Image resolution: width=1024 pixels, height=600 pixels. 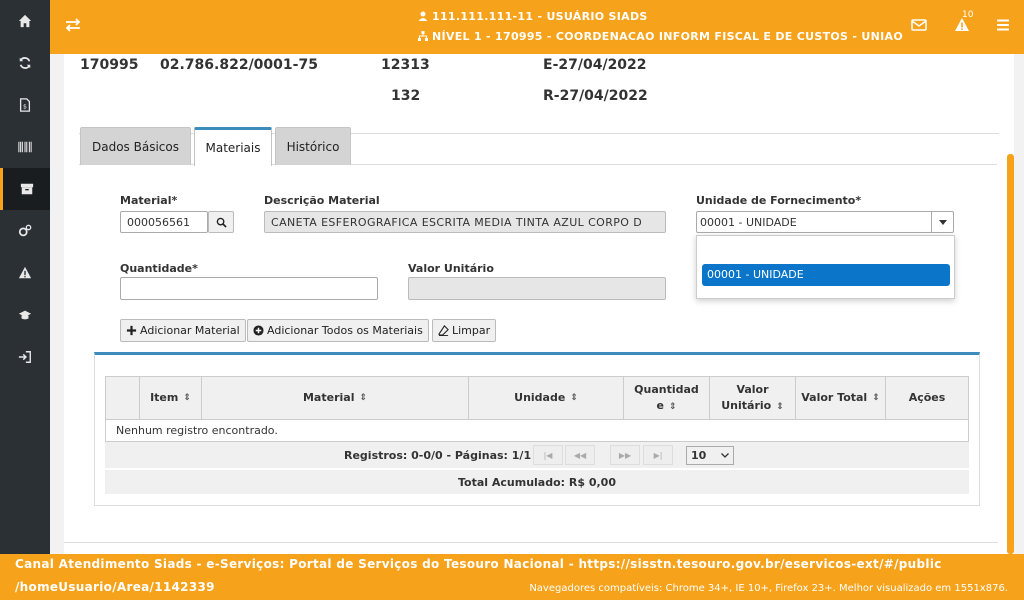 What do you see at coordinates (540, 16) in the screenshot?
I see `user-name: 111.111.111-11 - USUÁRIO SIADS` at bounding box center [540, 16].